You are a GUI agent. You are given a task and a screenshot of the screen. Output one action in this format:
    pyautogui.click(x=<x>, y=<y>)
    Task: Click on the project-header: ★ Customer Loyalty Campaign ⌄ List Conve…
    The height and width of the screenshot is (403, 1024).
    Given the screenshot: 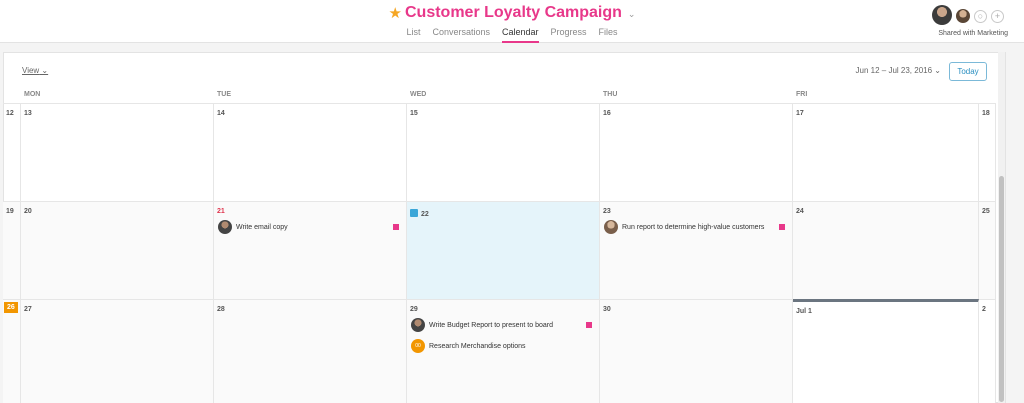 What is the action you would take?
    pyautogui.click(x=512, y=21)
    